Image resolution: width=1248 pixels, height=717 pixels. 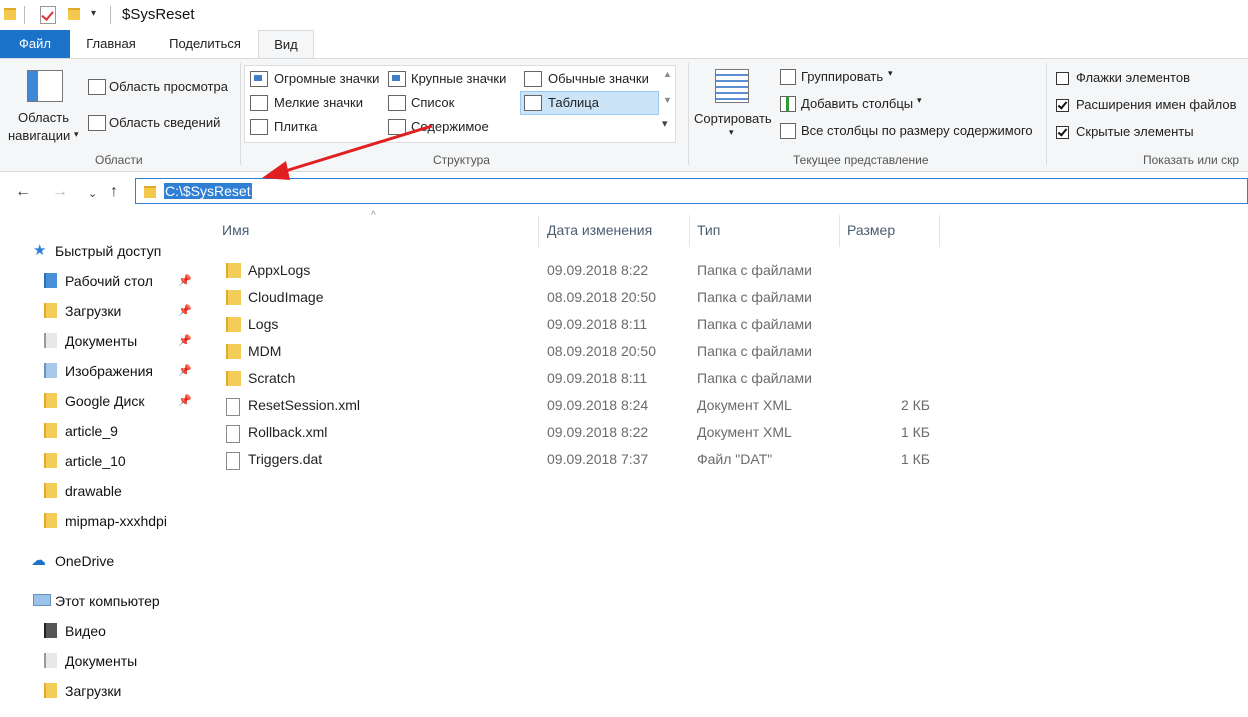 I want to click on annotation-arrow-line, so click(x=357, y=149).